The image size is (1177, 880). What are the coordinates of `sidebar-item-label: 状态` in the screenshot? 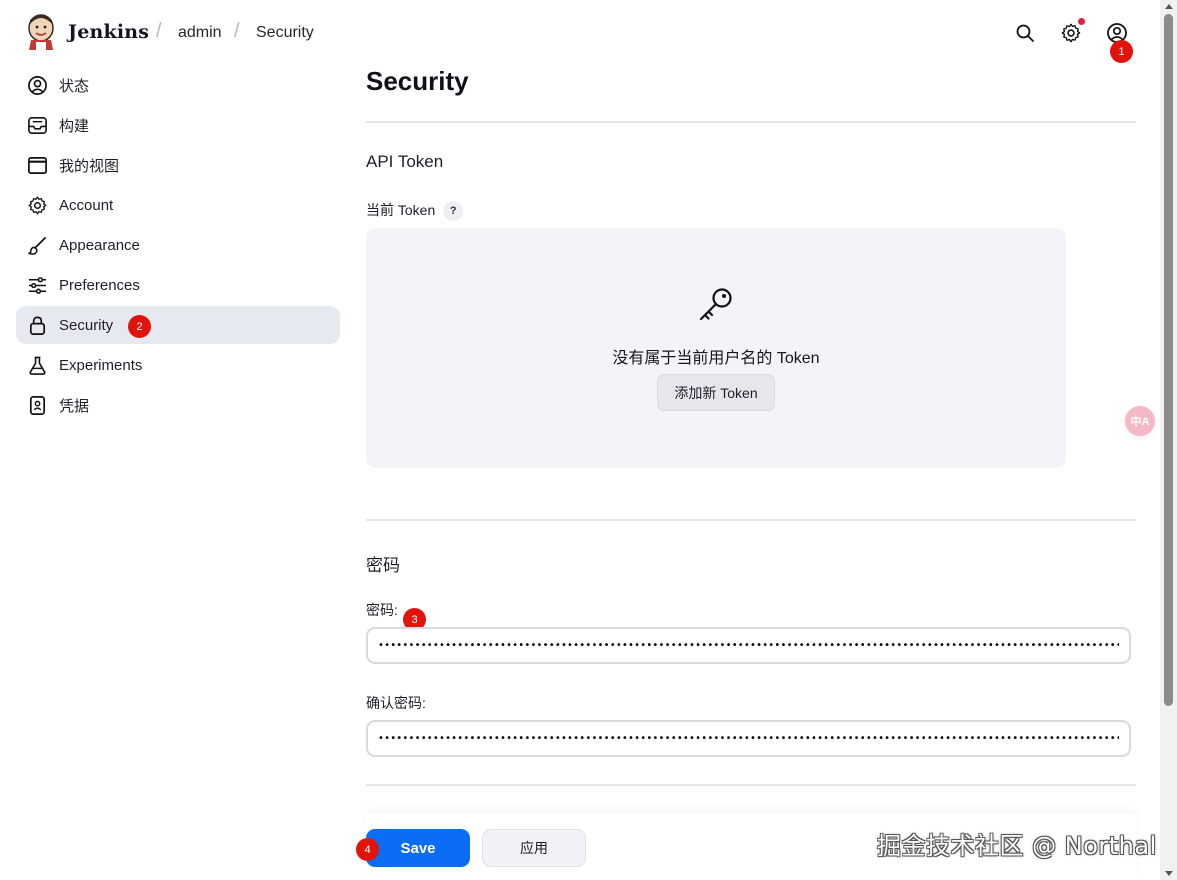 It's located at (74, 86).